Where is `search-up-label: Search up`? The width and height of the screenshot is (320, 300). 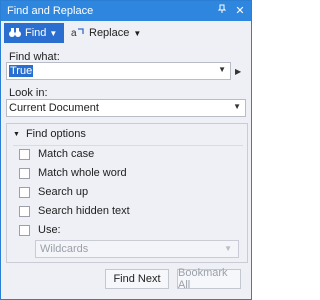 search-up-label: Search up is located at coordinates (63, 192).